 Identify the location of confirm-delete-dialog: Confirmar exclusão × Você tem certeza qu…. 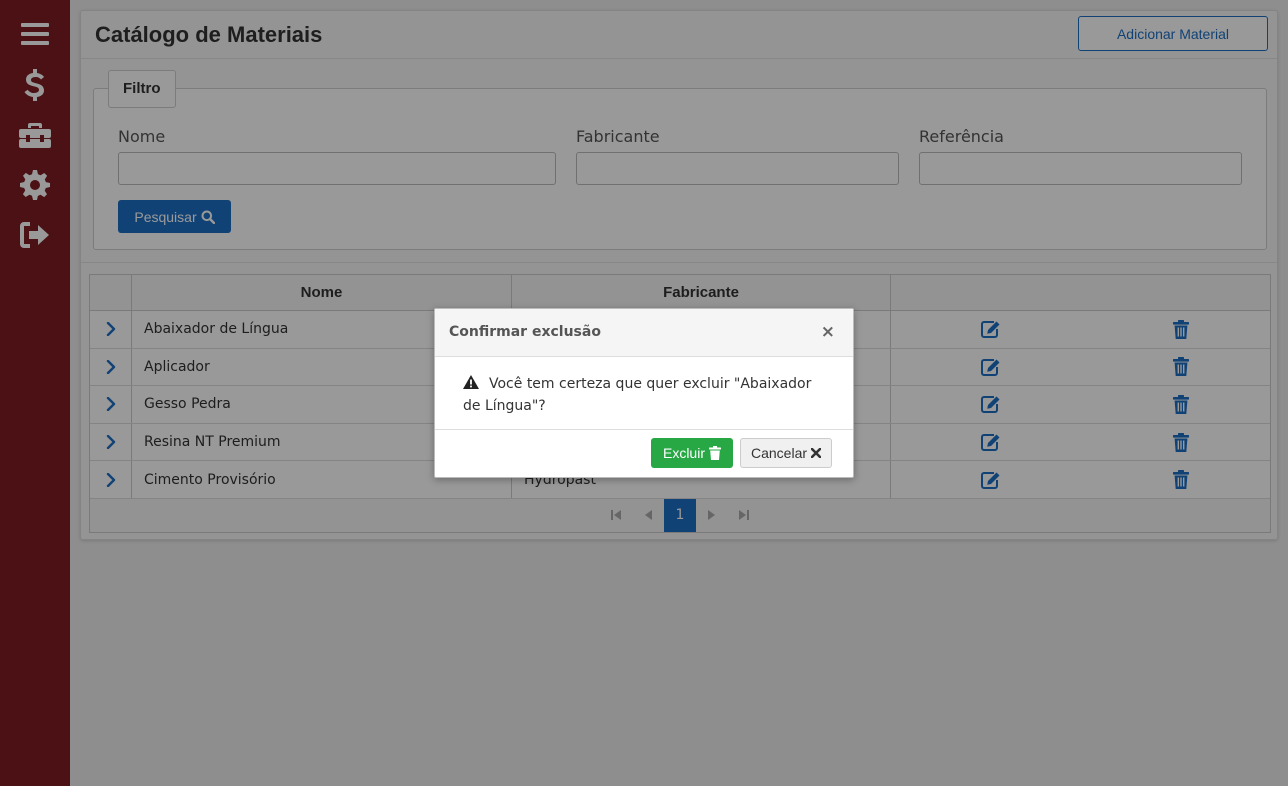
(644, 393).